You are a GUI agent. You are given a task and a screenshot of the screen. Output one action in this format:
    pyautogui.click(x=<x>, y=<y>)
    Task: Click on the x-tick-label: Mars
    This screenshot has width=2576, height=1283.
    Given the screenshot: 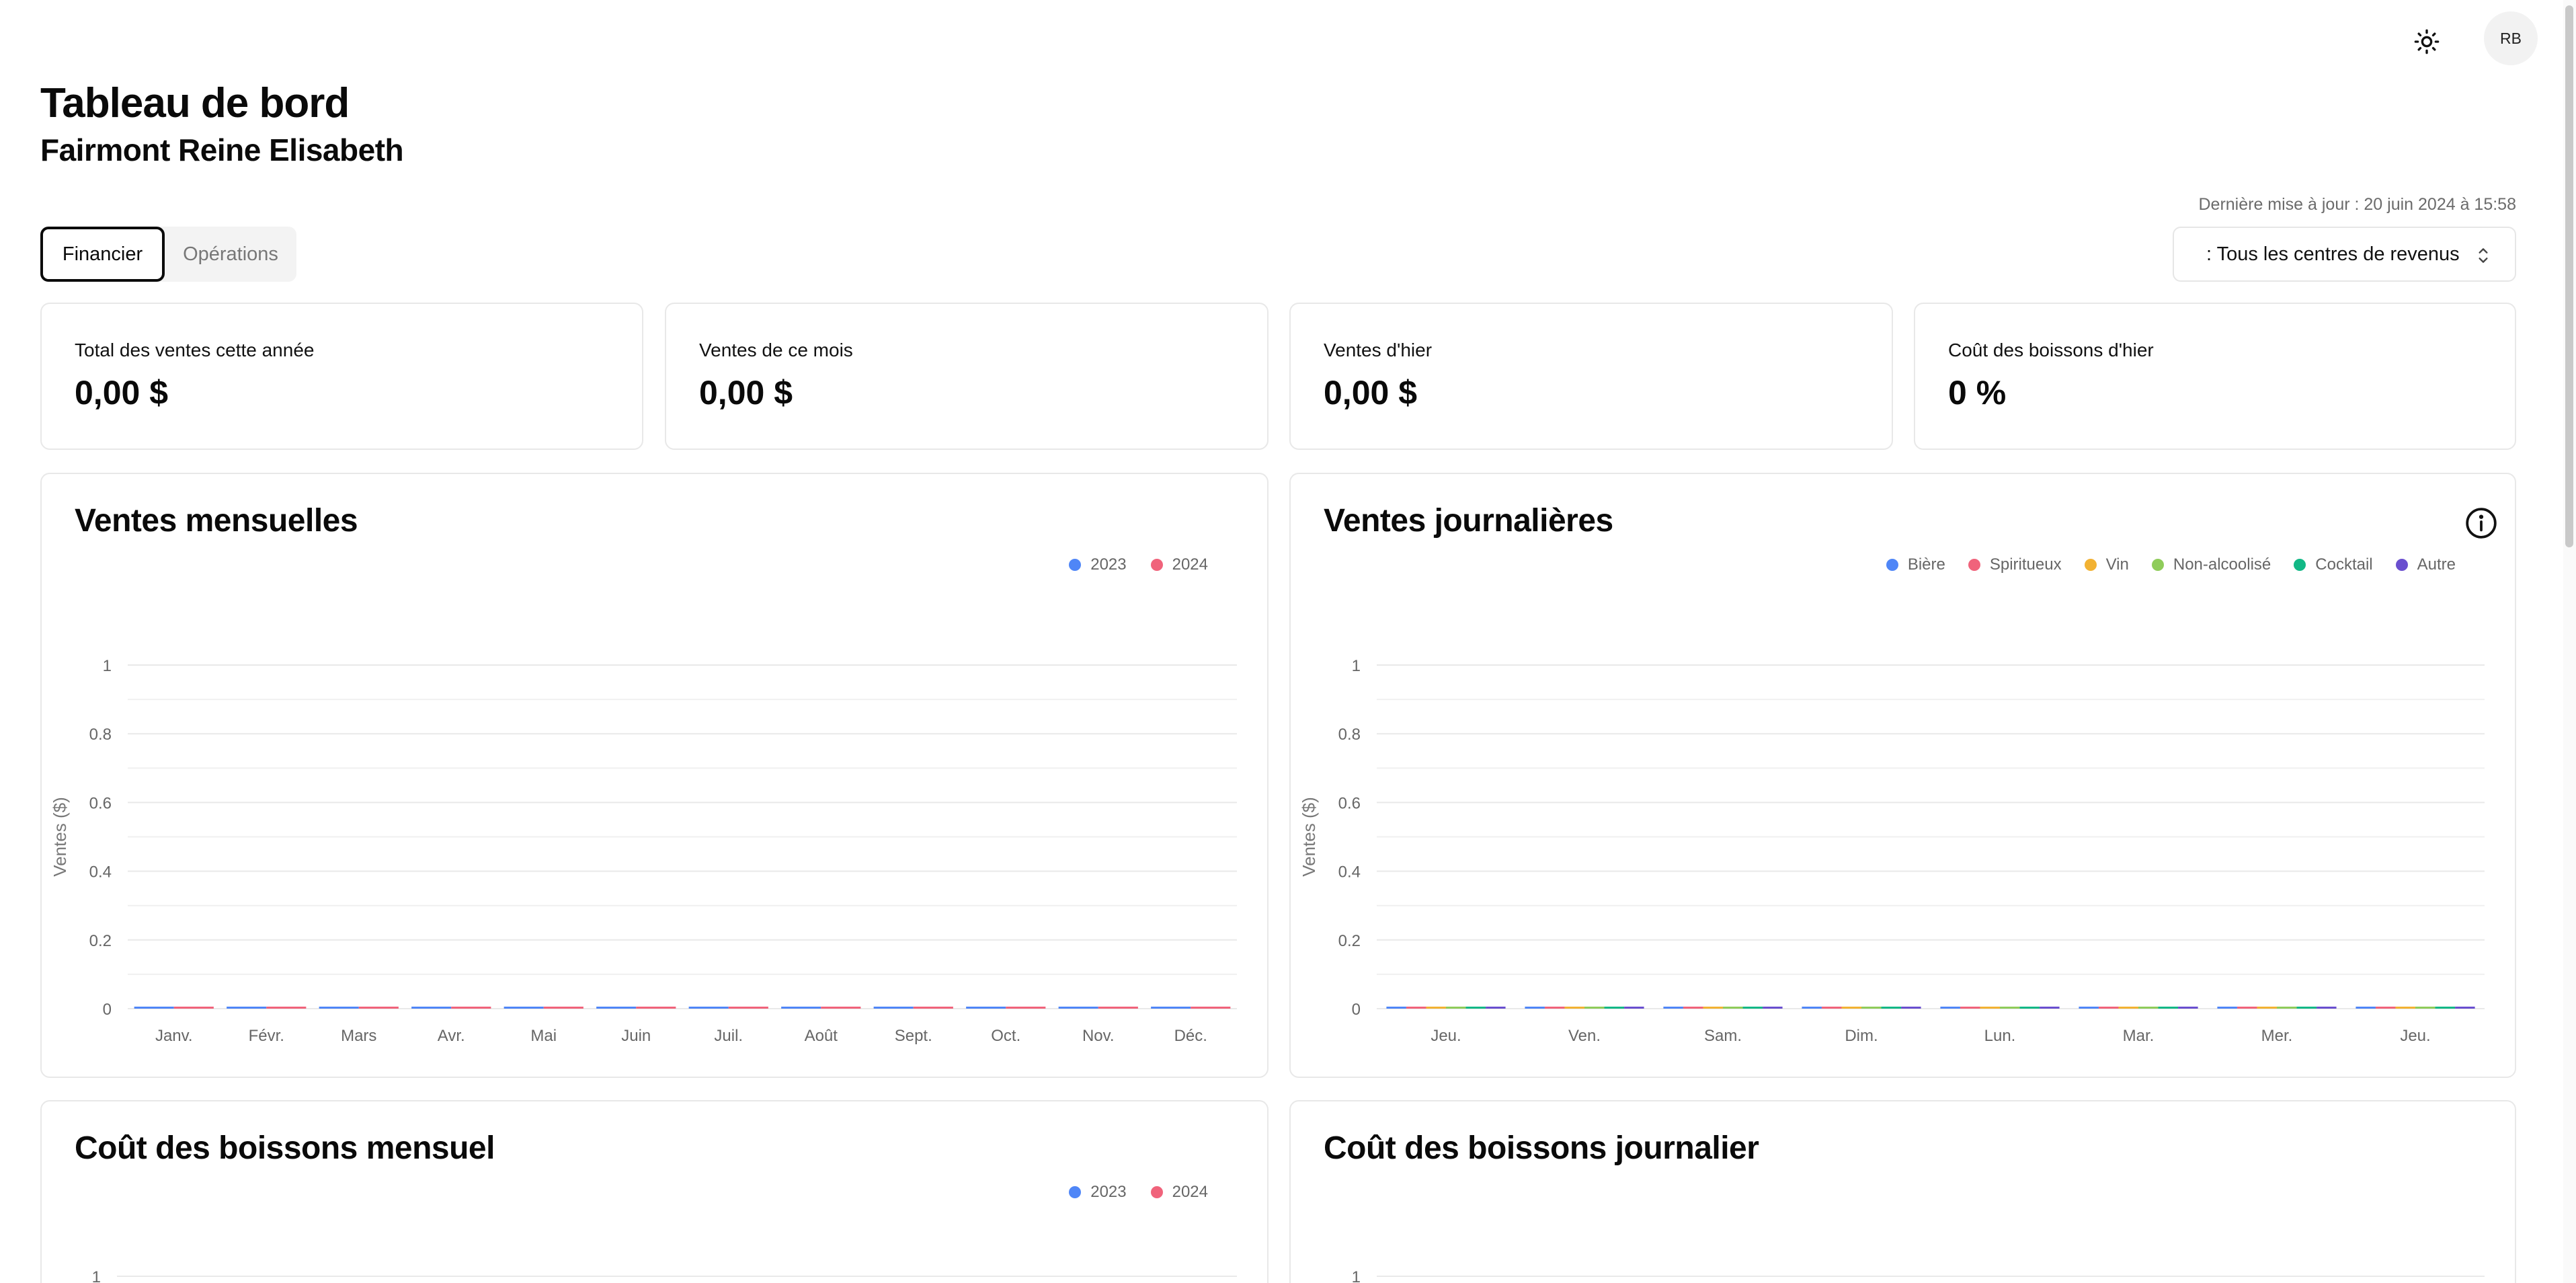 What is the action you would take?
    pyautogui.click(x=358, y=1036)
    